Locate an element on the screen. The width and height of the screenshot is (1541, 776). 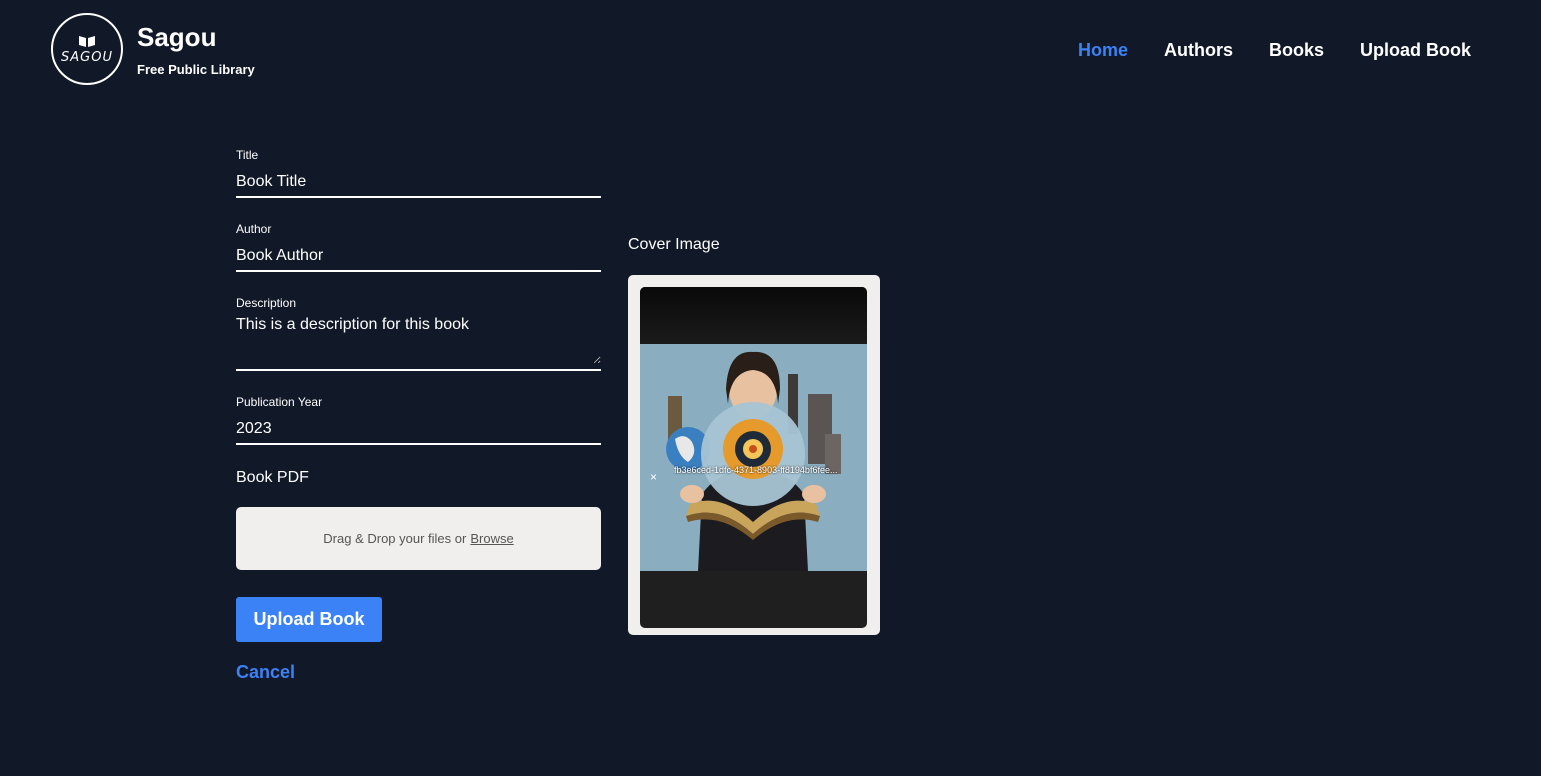
title-field-wrapper is located at coordinates (418, 183).